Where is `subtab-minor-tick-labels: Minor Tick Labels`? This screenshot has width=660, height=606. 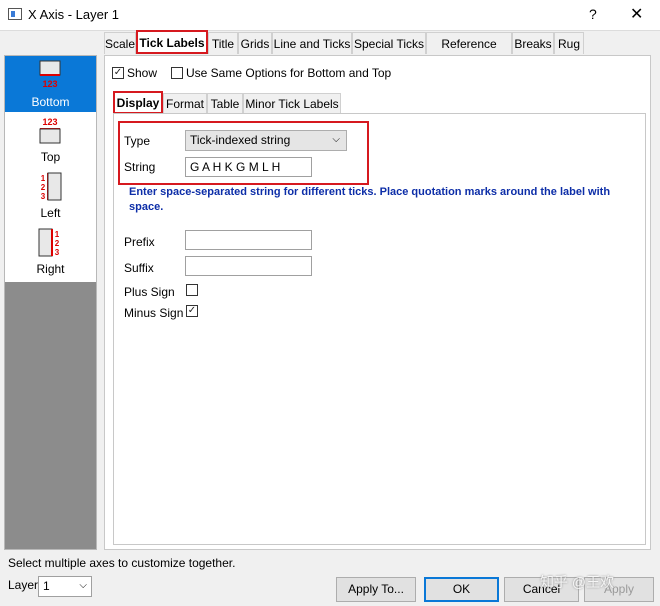 subtab-minor-tick-labels: Minor Tick Labels is located at coordinates (292, 103).